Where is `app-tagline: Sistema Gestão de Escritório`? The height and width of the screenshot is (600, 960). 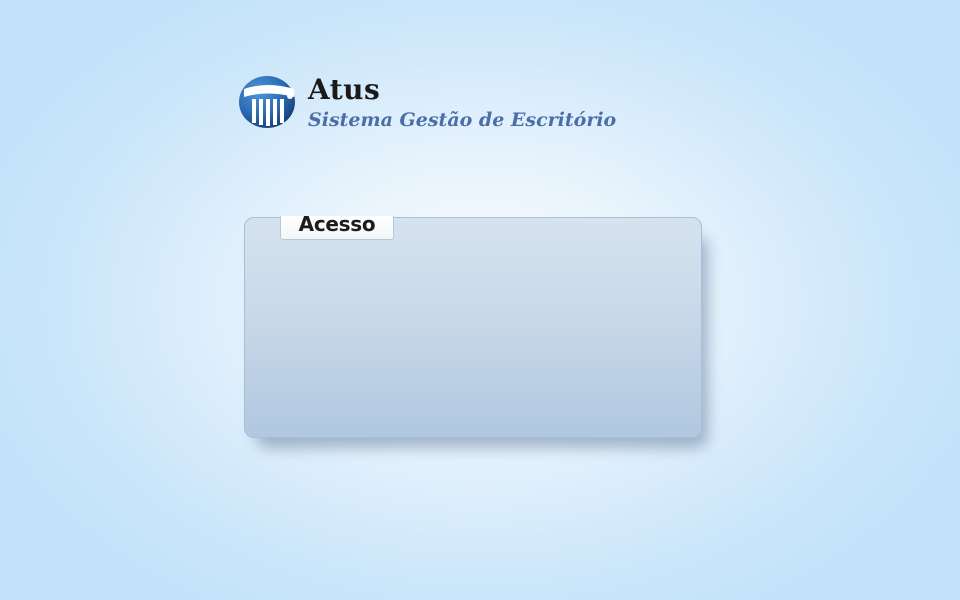 app-tagline: Sistema Gestão de Escritório is located at coordinates (462, 120).